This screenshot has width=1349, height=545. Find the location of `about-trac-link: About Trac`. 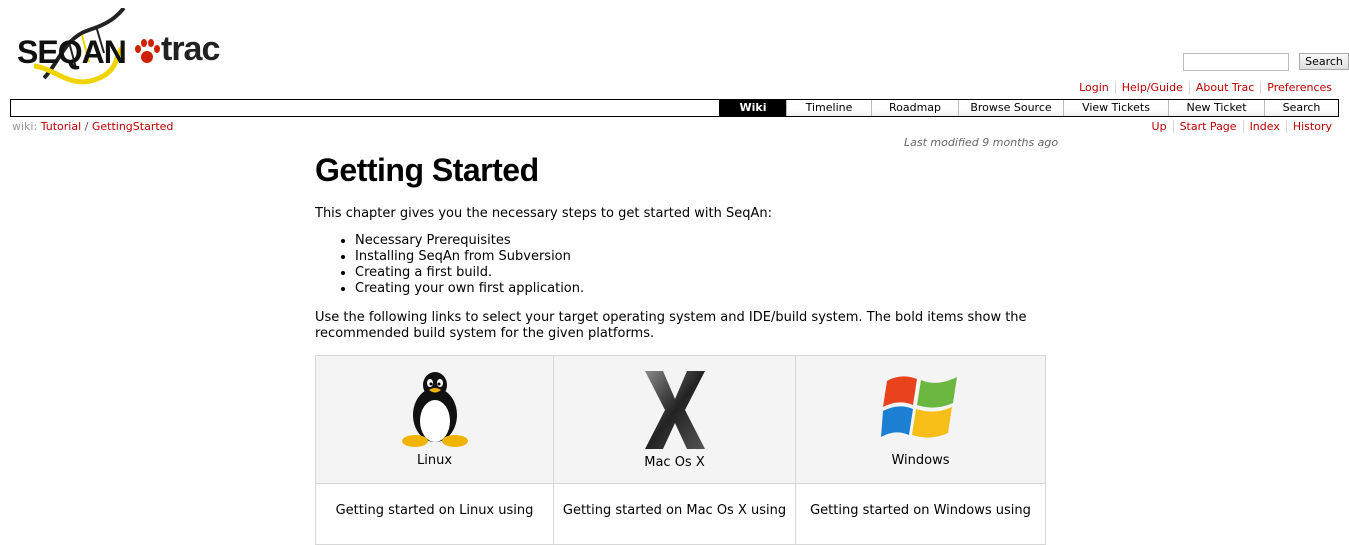

about-trac-link: About Trac is located at coordinates (1224, 87).